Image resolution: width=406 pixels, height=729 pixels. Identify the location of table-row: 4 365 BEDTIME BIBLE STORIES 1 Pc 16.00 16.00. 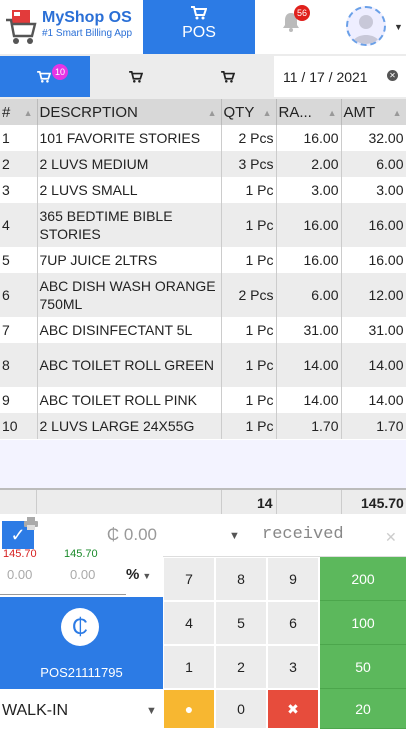
(203, 225).